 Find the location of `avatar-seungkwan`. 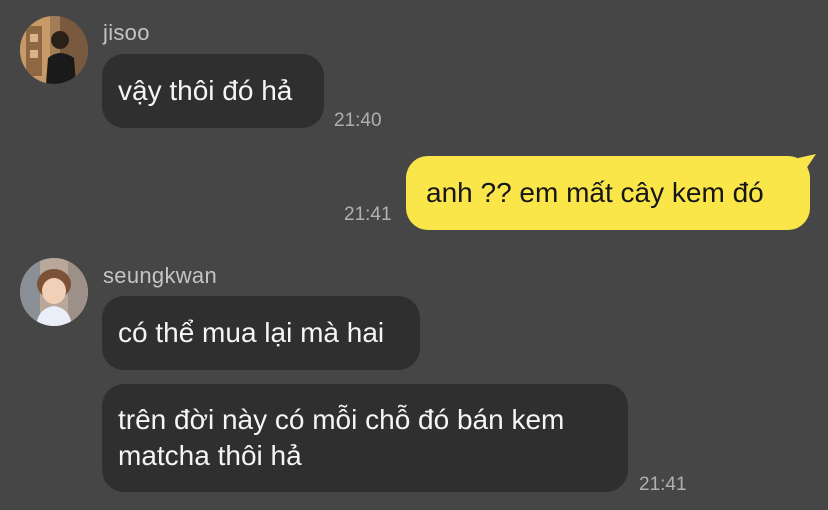

avatar-seungkwan is located at coordinates (54, 292).